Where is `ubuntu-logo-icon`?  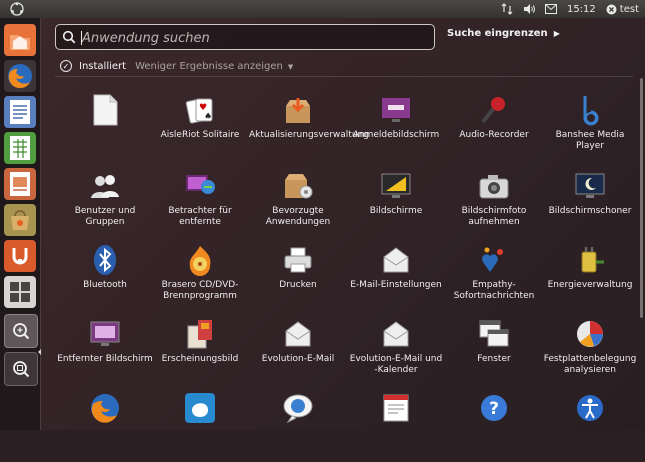 ubuntu-logo-icon is located at coordinates (17, 9).